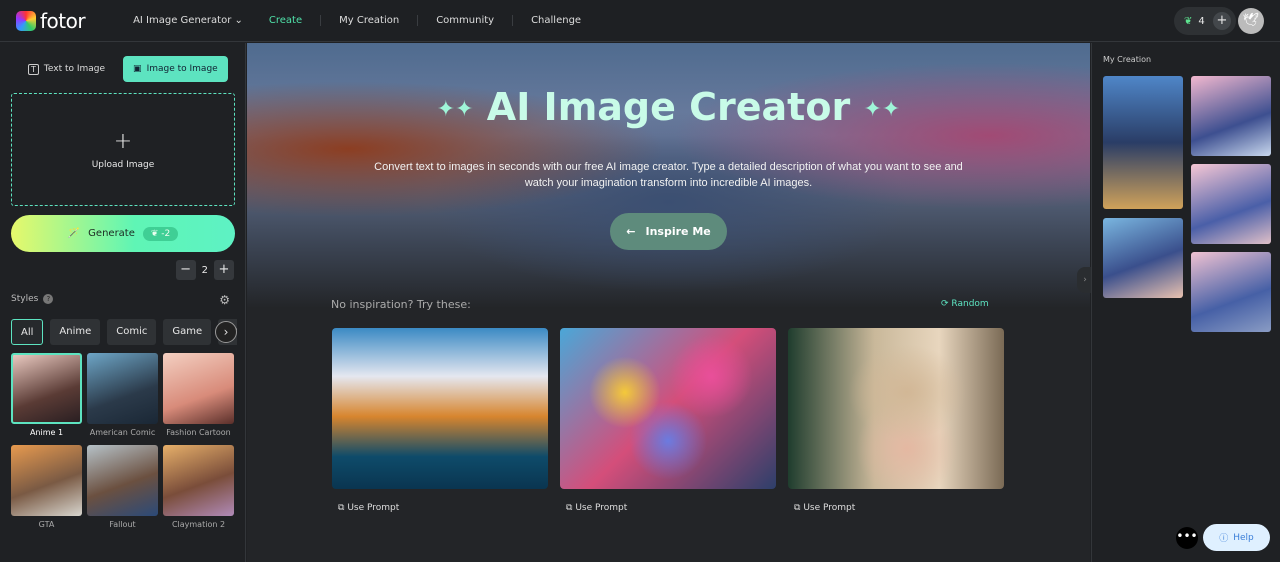 Image resolution: width=1280 pixels, height=562 pixels. I want to click on gear-icon: ⚙, so click(224, 300).